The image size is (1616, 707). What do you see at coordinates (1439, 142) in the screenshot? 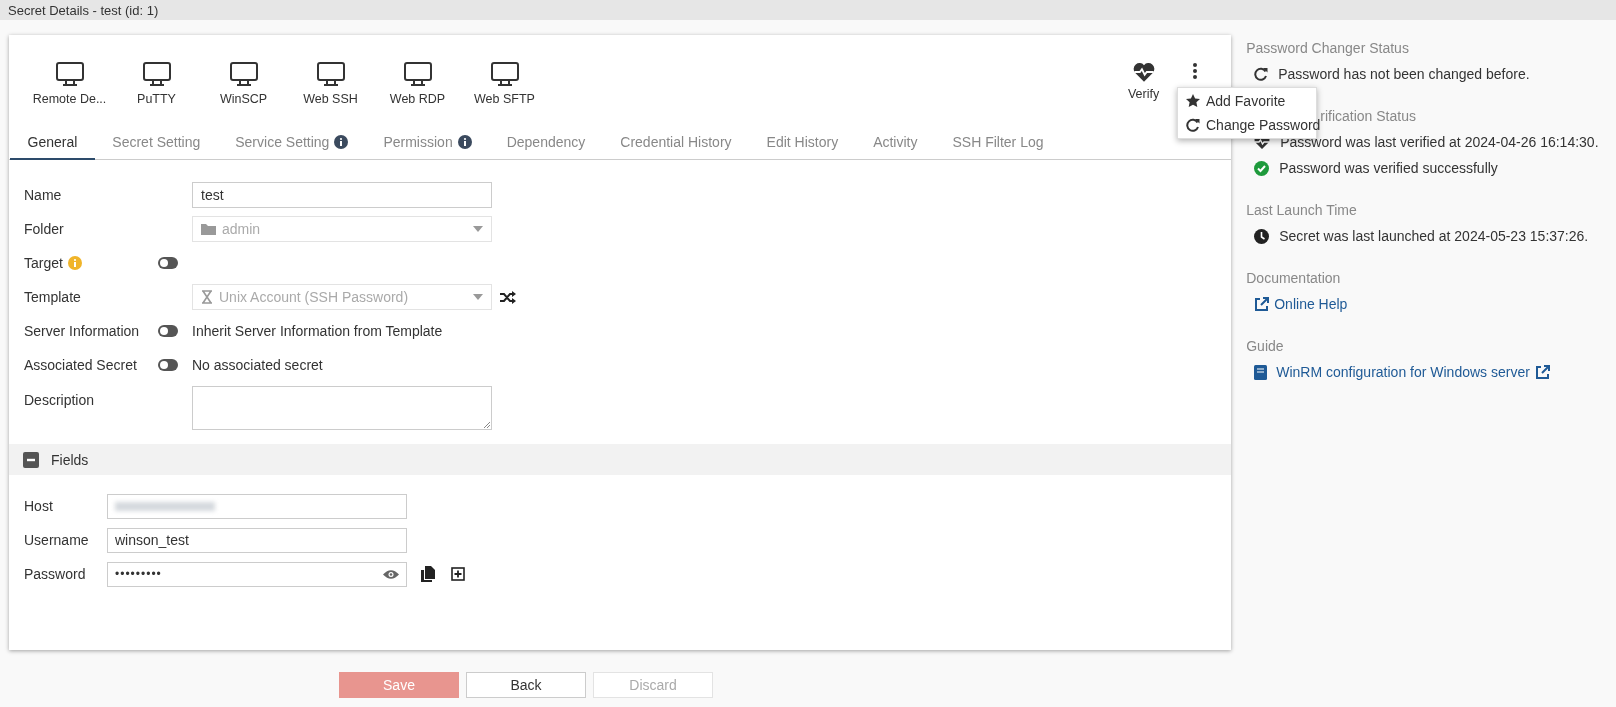
I see `status-text: Password was last verified at 2024-04-26 16:14:30.` at bounding box center [1439, 142].